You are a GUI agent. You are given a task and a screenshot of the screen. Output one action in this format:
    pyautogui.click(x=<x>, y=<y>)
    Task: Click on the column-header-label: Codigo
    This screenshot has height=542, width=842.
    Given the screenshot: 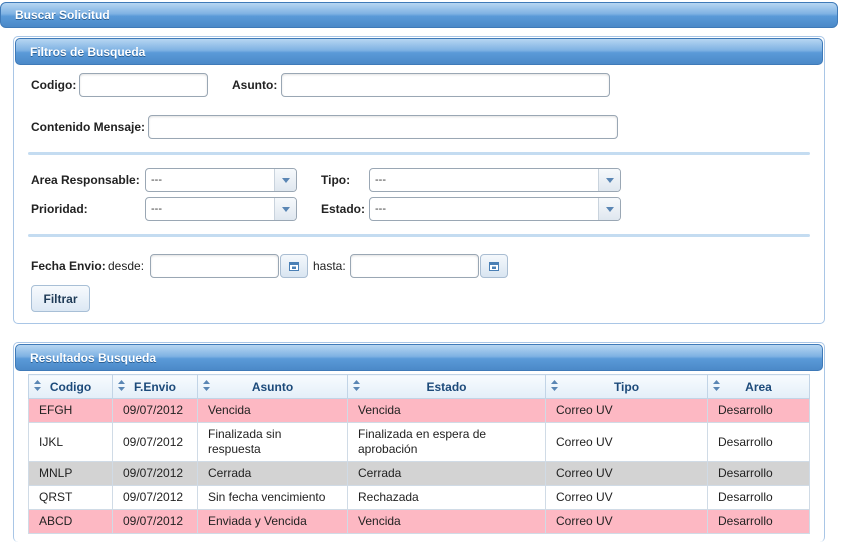 What is the action you would take?
    pyautogui.click(x=70, y=386)
    